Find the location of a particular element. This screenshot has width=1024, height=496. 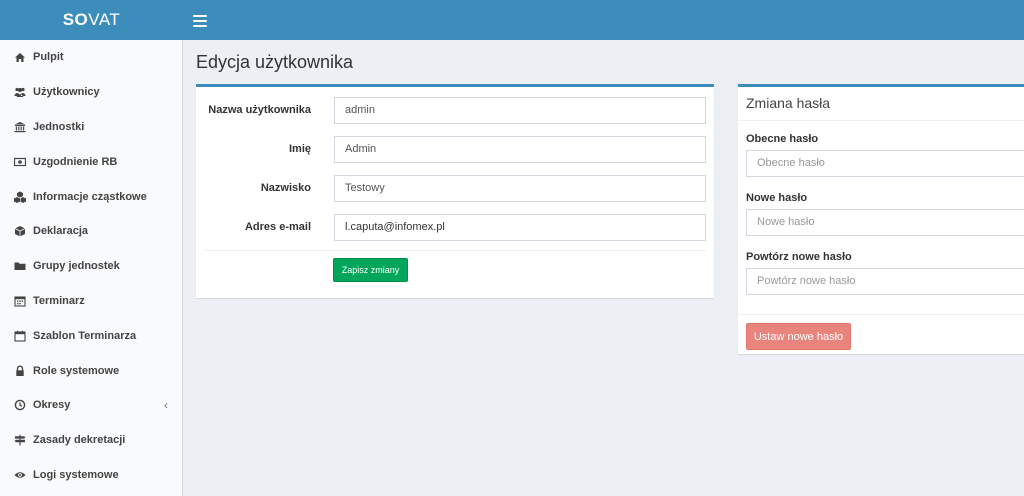

email-row: Adres e-mail l.caputa@infomex.pl is located at coordinates (455, 228).